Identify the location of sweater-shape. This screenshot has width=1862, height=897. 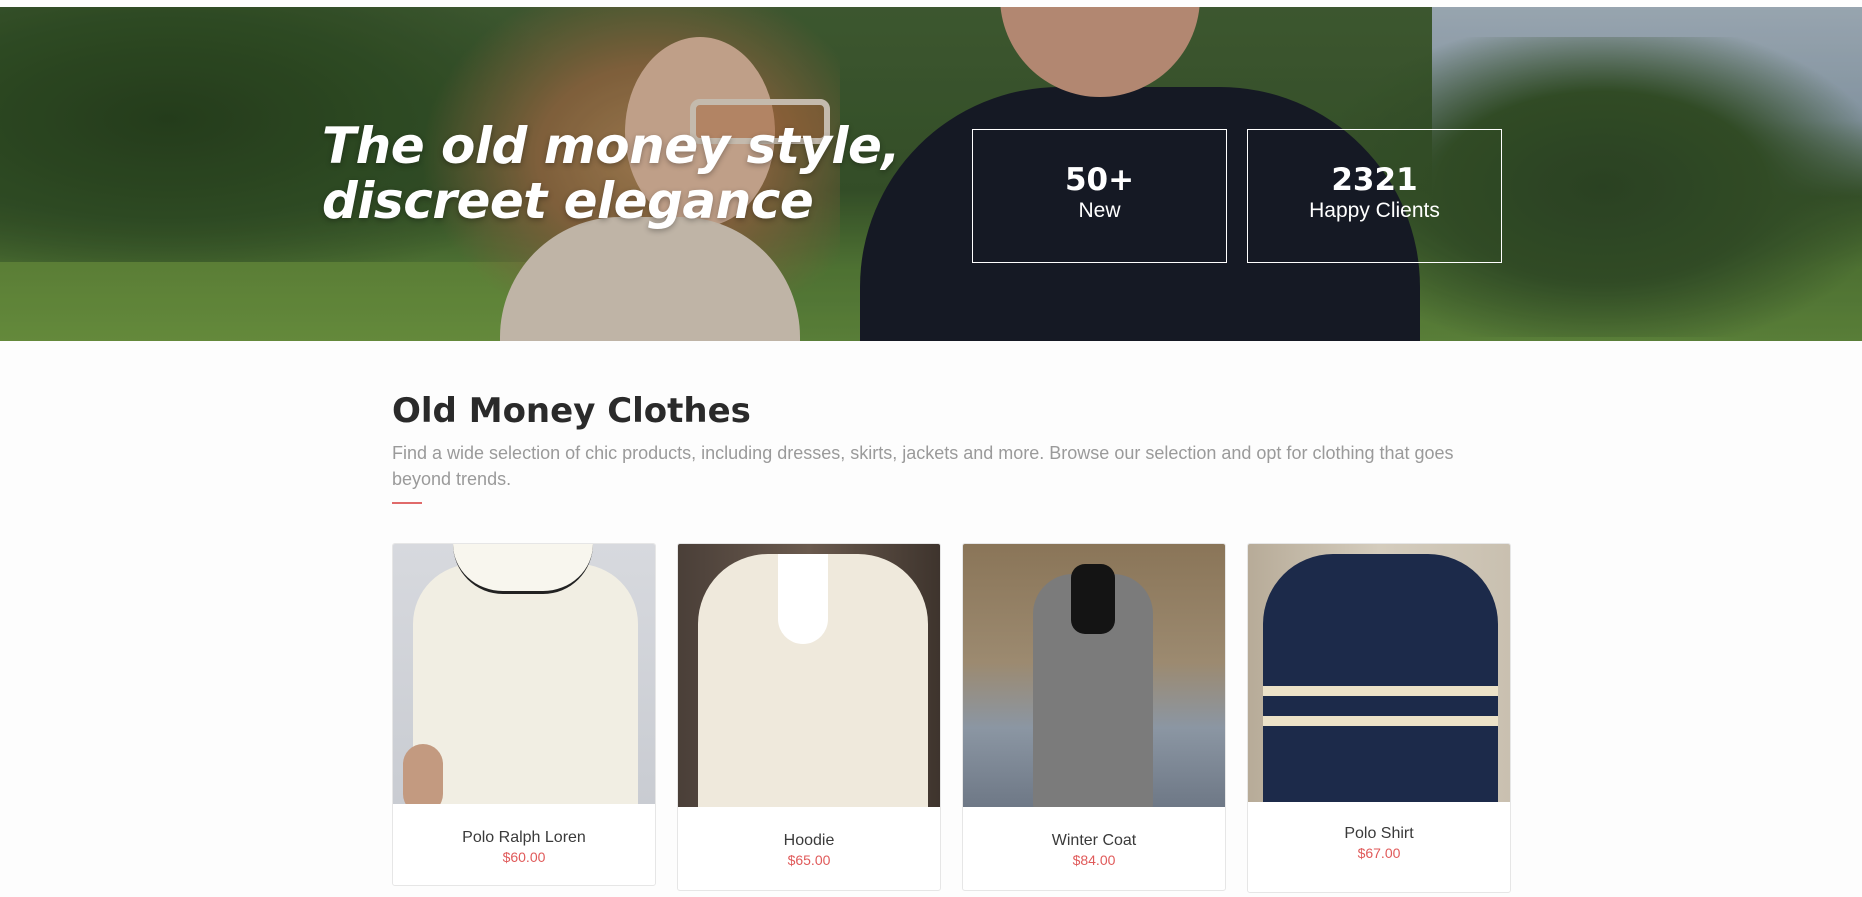
(1380, 678).